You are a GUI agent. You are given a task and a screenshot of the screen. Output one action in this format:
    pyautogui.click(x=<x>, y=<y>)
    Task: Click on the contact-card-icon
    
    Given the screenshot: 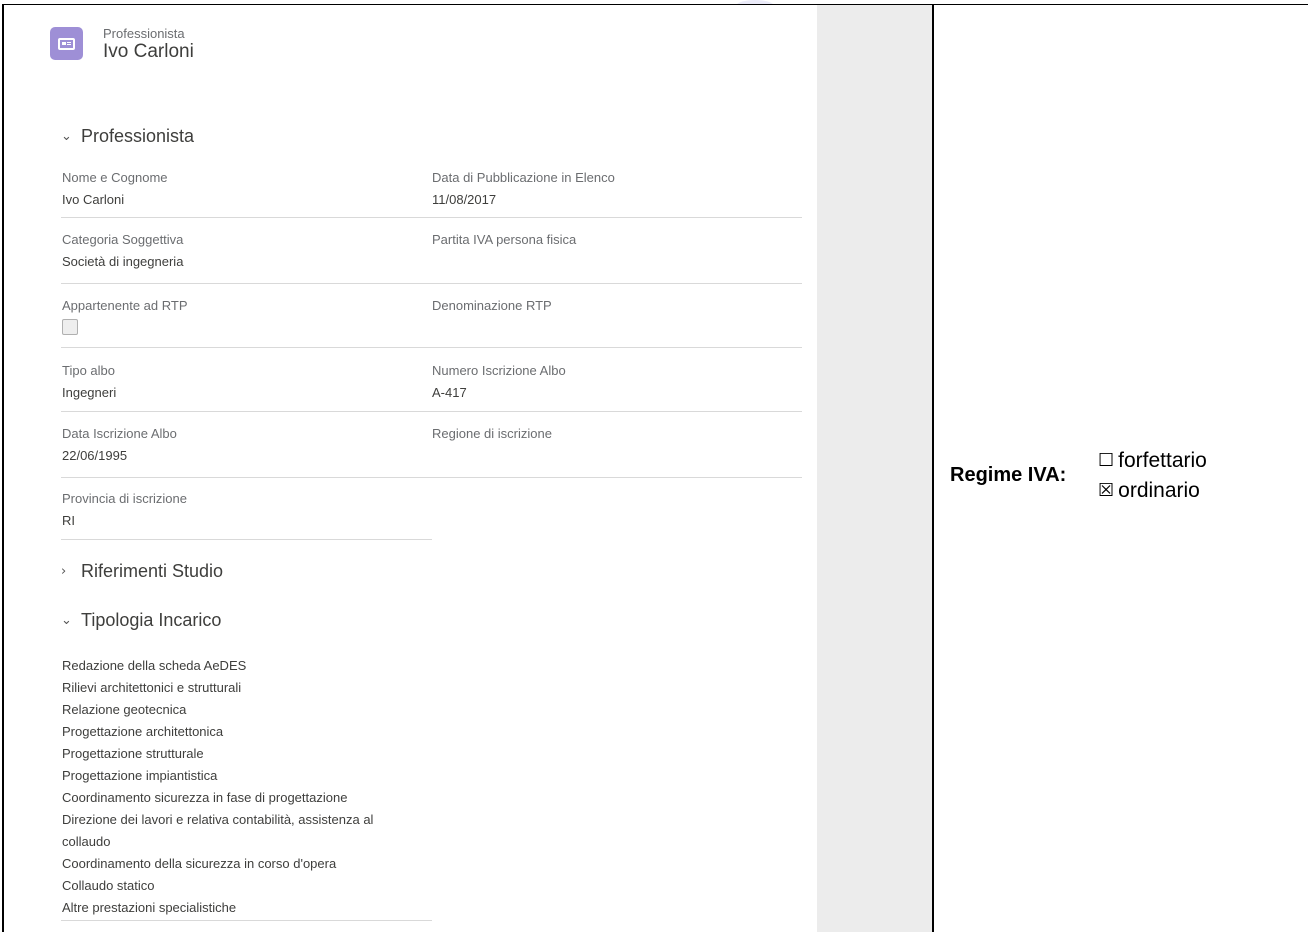 What is the action you would take?
    pyautogui.click(x=66, y=43)
    